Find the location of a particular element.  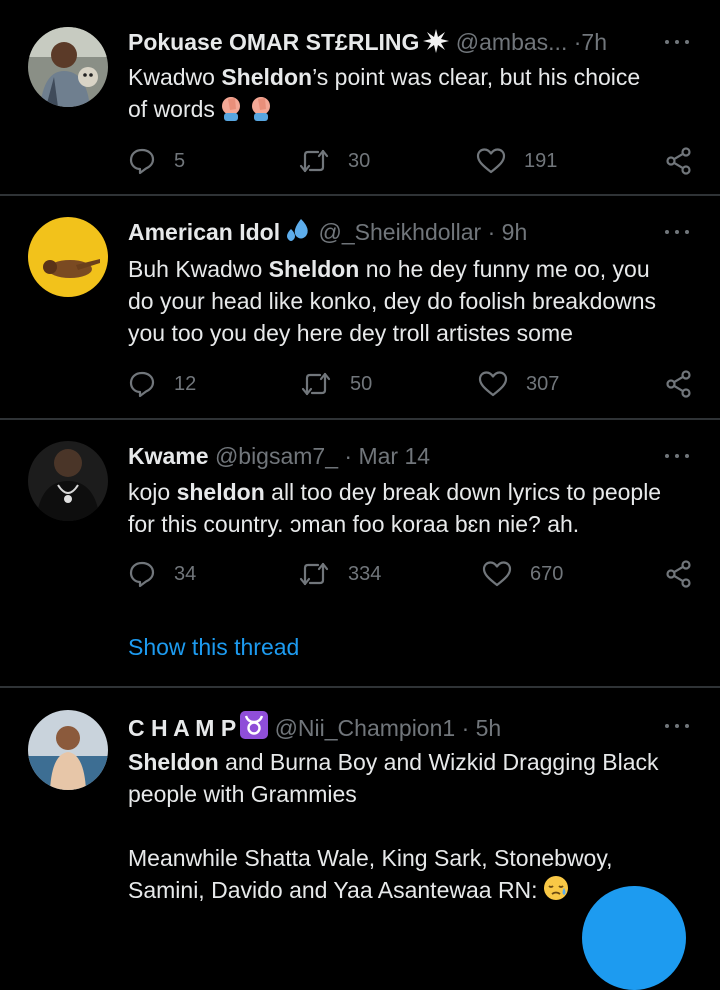

like-button: 670 is located at coordinates (522, 574).